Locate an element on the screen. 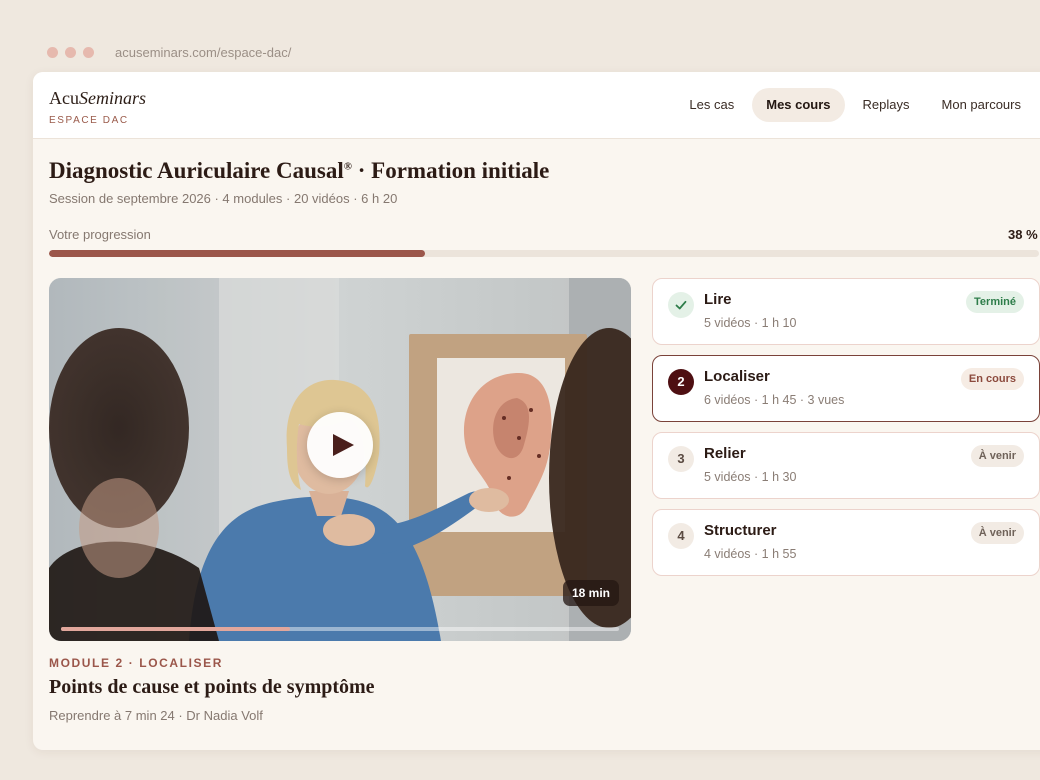 The width and height of the screenshot is (1040, 780). check-icon is located at coordinates (681, 305).